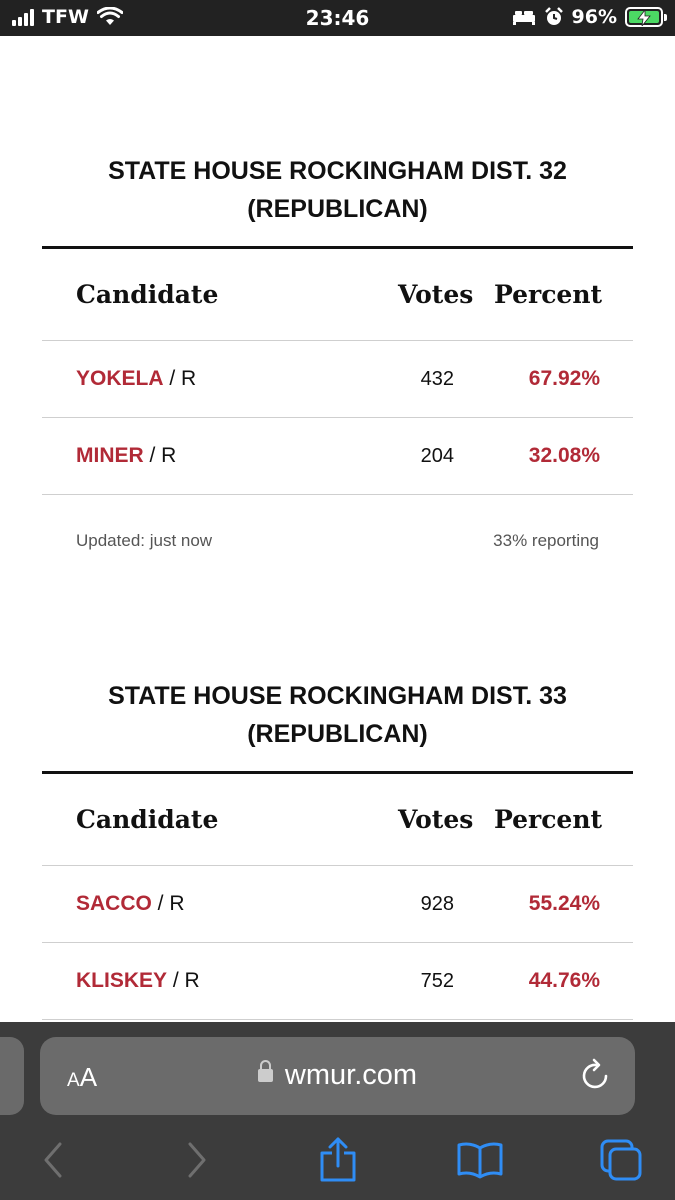 This screenshot has width=675, height=1200. I want to click on updated-timestamp: Updated: just now, so click(144, 540).